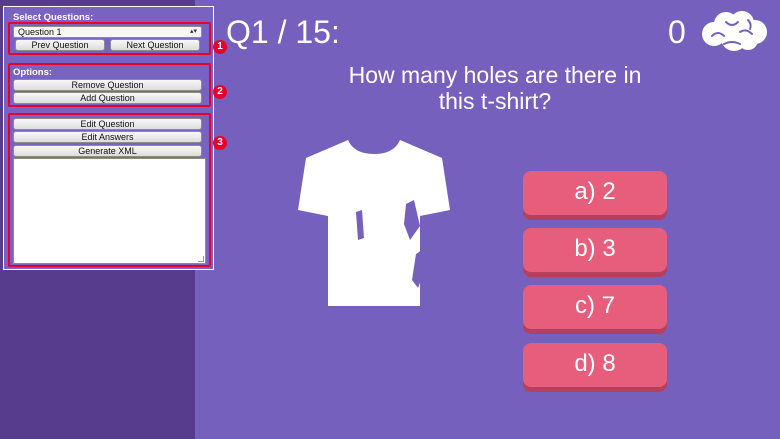 Image resolution: width=780 pixels, height=439 pixels. What do you see at coordinates (220, 47) in the screenshot?
I see `badge-1: 1` at bounding box center [220, 47].